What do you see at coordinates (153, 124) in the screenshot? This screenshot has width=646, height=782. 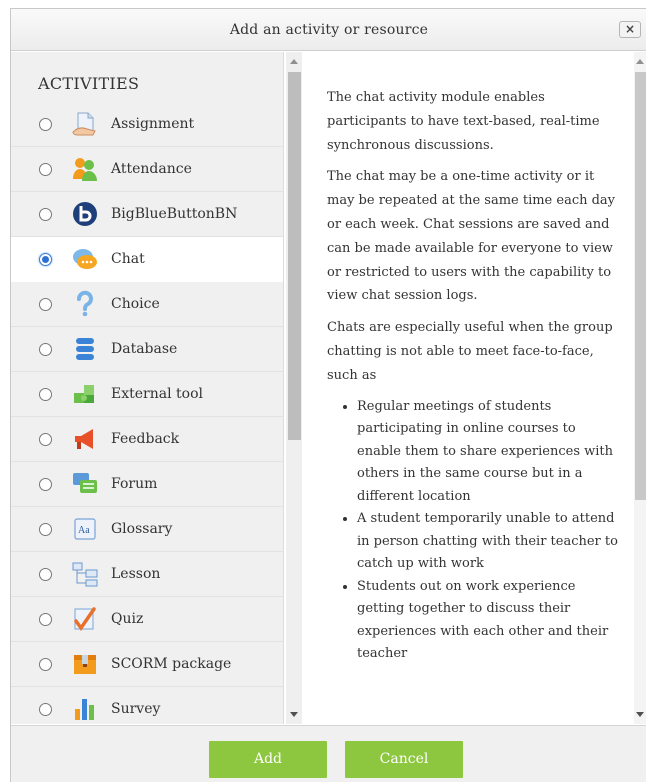 I see `activity-label: Assignment` at bounding box center [153, 124].